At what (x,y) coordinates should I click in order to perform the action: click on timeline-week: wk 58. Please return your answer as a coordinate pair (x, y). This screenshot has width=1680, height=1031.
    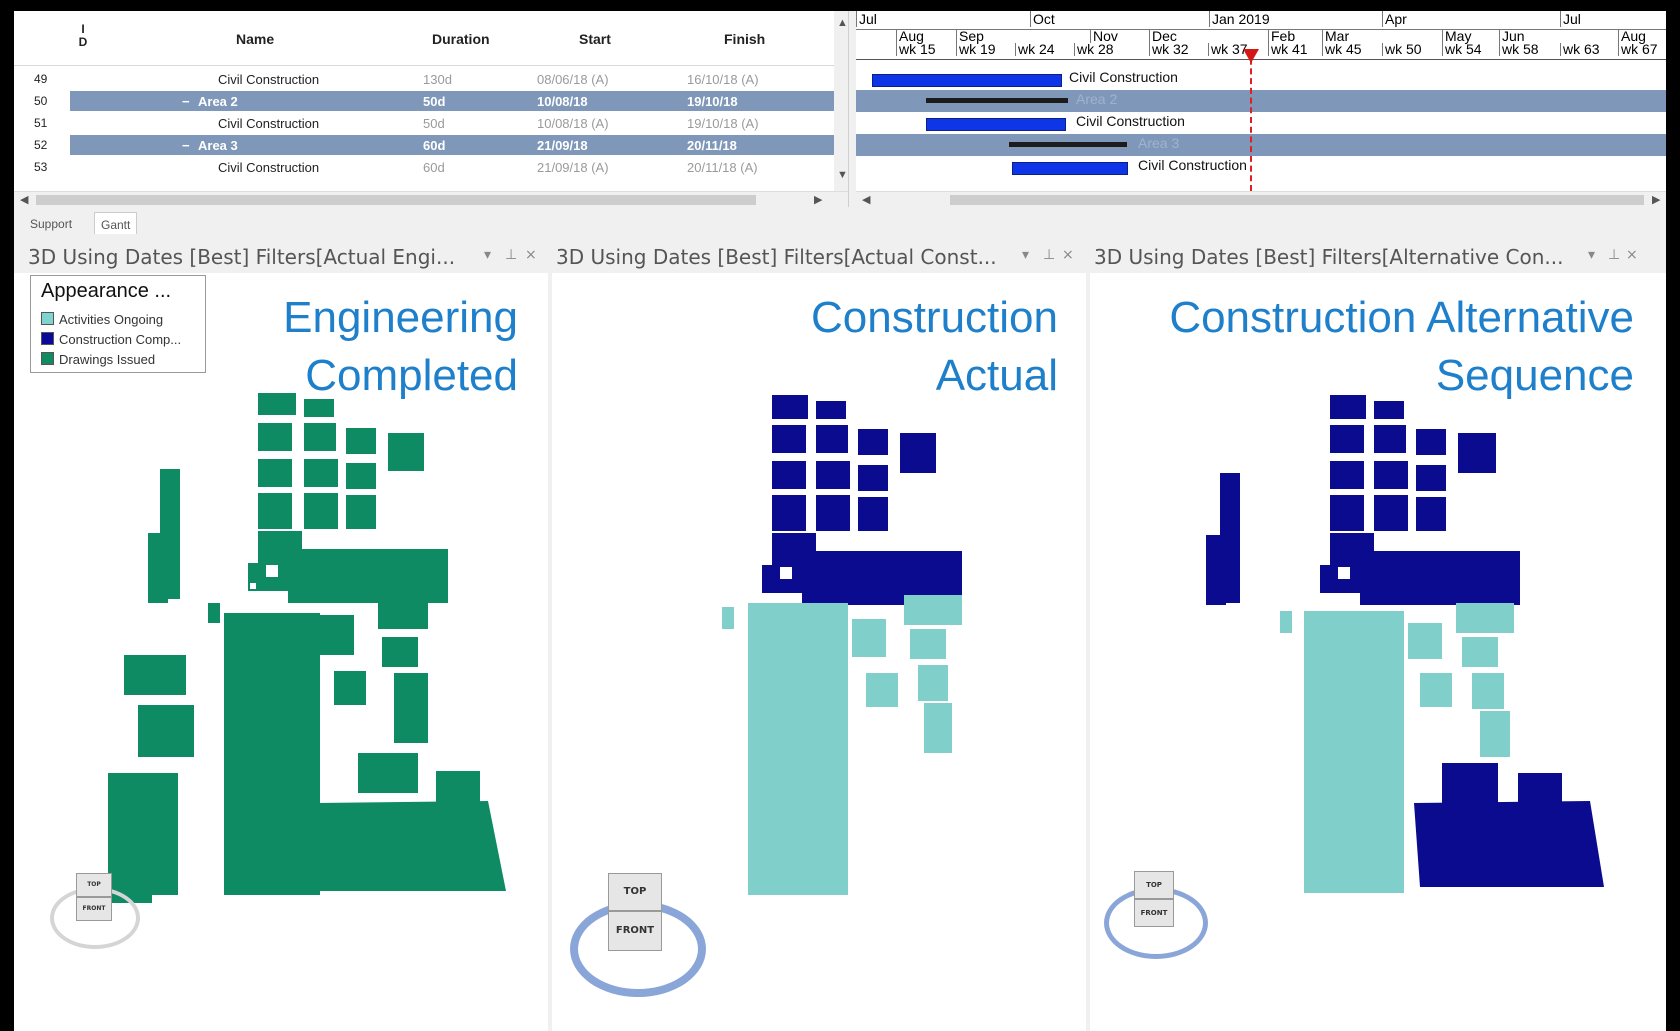
    Looking at the image, I should click on (1519, 49).